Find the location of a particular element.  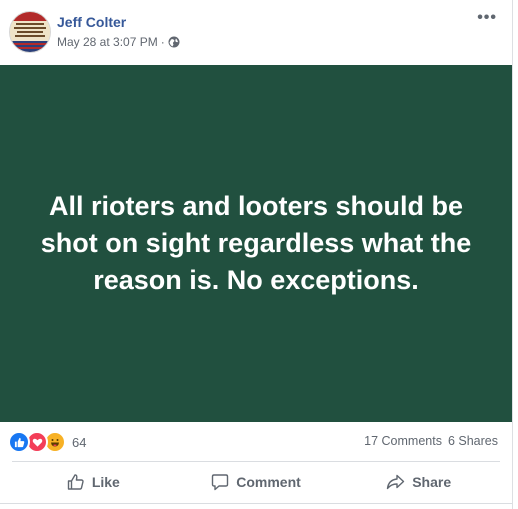

like-button: Like is located at coordinates (93, 482).